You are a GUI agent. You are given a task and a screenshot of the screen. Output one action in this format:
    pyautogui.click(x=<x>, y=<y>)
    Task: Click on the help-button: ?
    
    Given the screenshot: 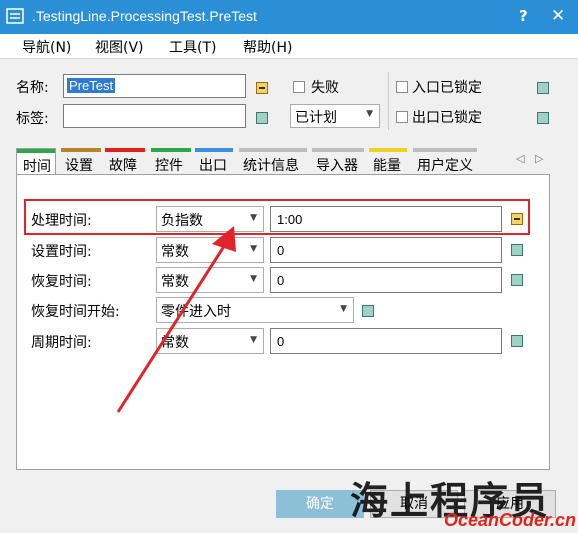 What is the action you would take?
    pyautogui.click(x=523, y=16)
    